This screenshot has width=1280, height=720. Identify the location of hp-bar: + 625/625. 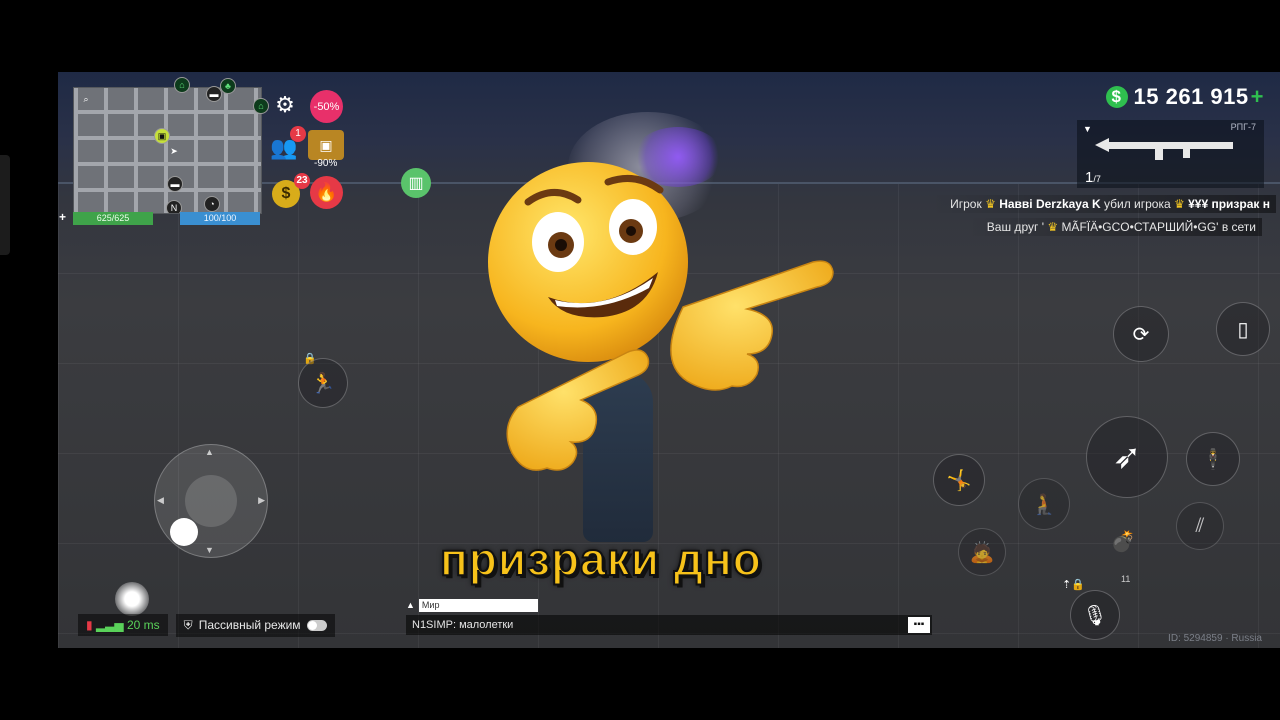
(106, 218).